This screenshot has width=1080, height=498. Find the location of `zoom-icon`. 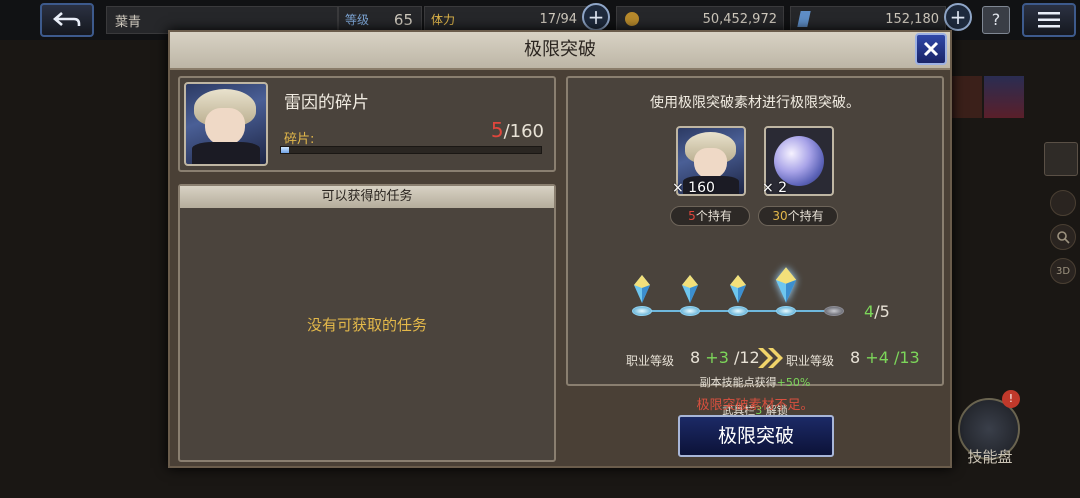

zoom-icon is located at coordinates (1063, 237).